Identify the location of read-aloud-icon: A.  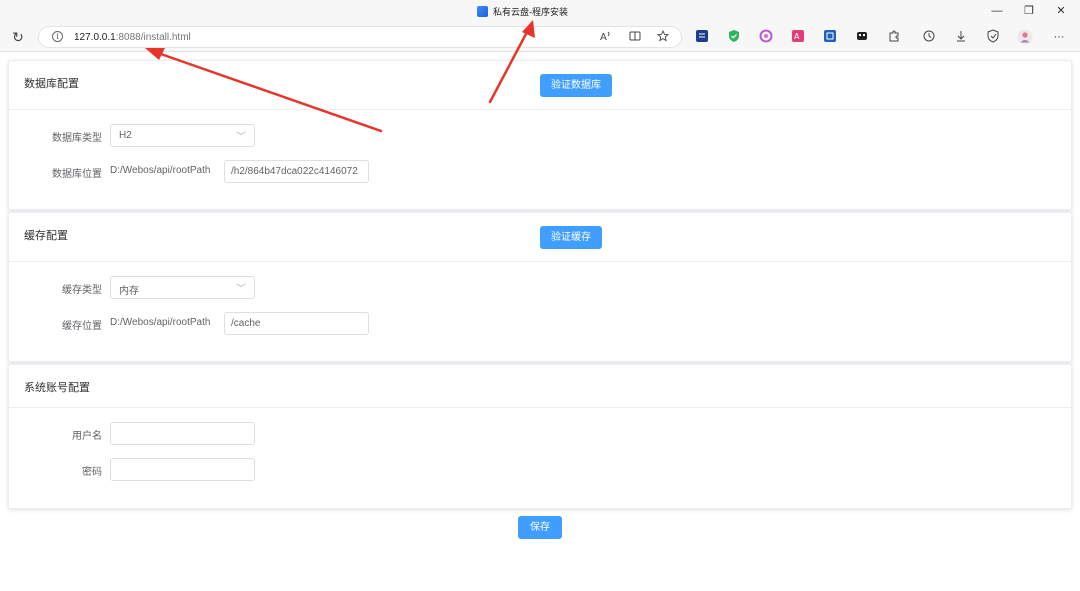
(606, 37).